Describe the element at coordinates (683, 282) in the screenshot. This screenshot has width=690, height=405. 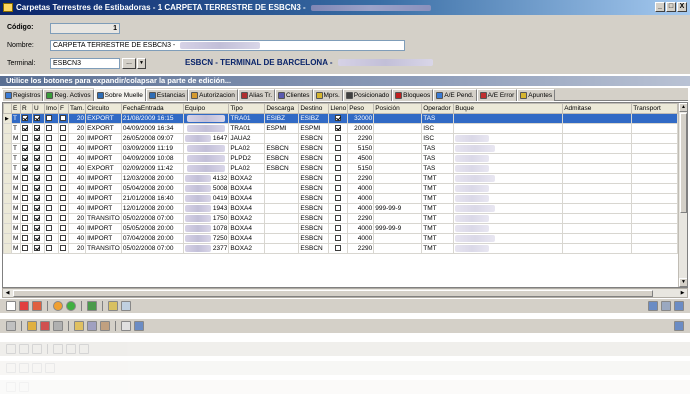
I see `scroll-down-icon: ▼` at that location.